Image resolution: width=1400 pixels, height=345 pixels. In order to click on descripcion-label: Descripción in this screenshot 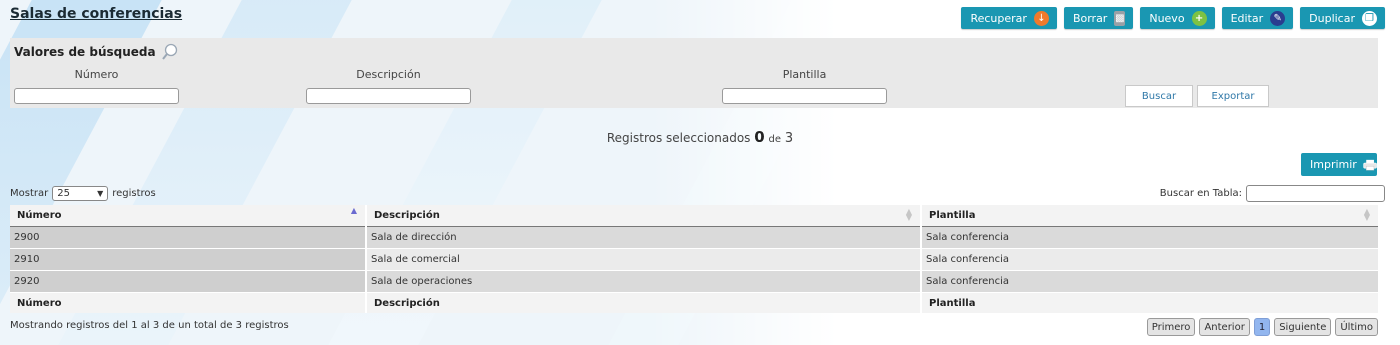, I will do `click(388, 74)`.